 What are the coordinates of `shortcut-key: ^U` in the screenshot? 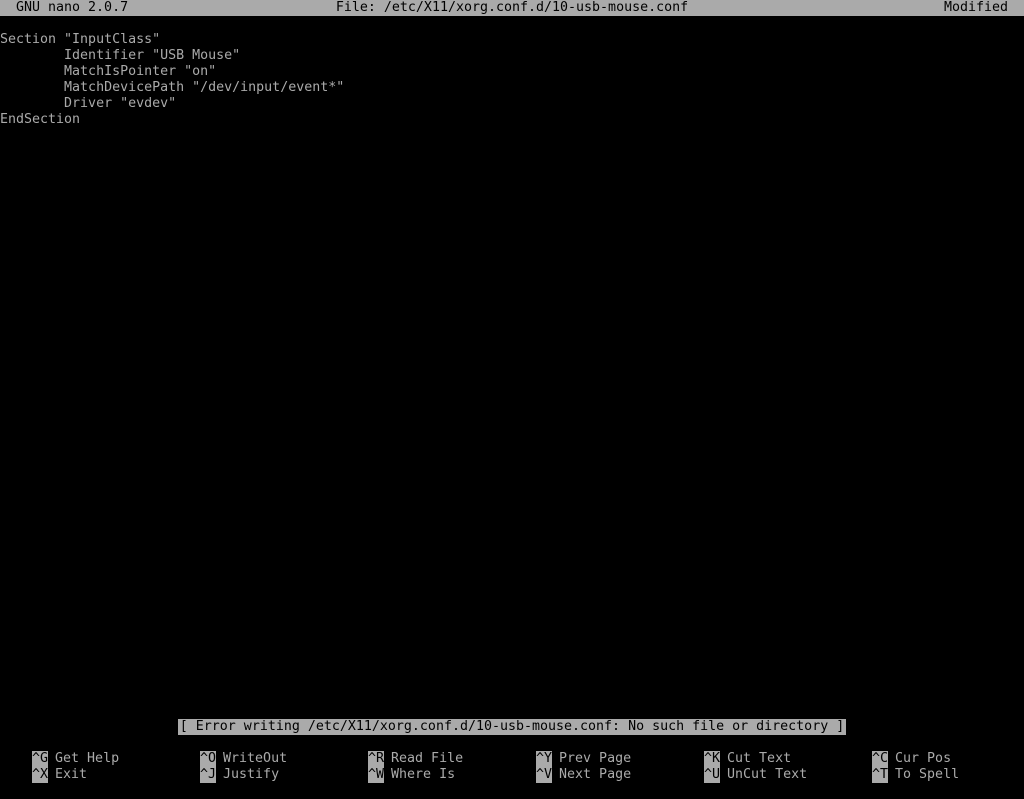 It's located at (712, 775).